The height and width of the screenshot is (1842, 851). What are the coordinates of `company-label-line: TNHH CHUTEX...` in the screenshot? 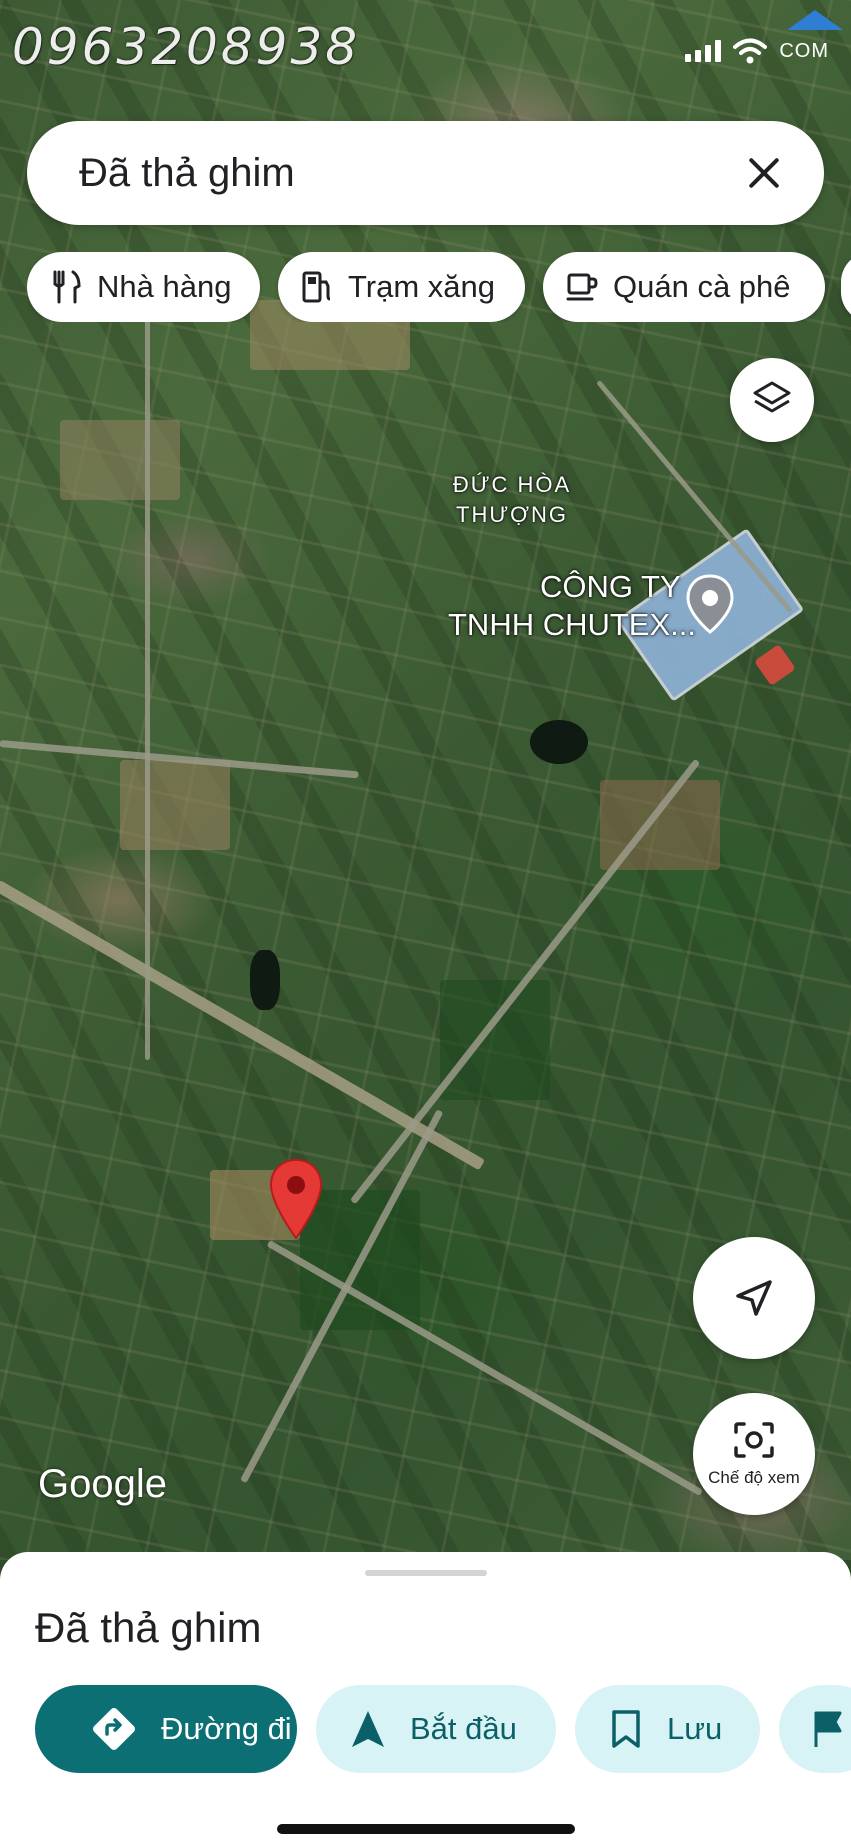 It's located at (572, 624).